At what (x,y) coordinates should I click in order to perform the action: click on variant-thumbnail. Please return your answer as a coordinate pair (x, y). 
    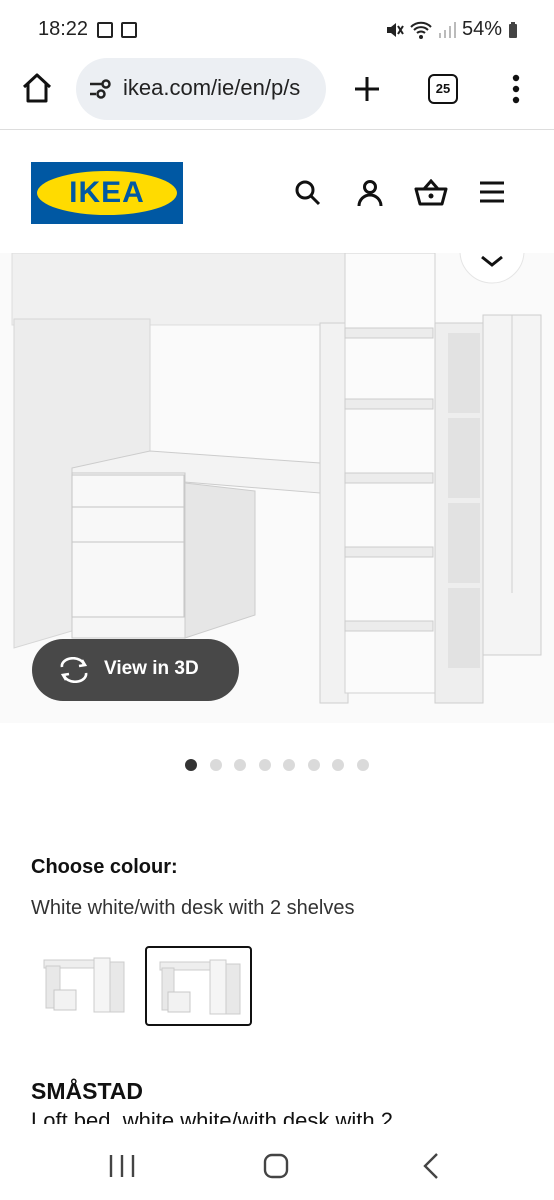
    Looking at the image, I should click on (89, 984).